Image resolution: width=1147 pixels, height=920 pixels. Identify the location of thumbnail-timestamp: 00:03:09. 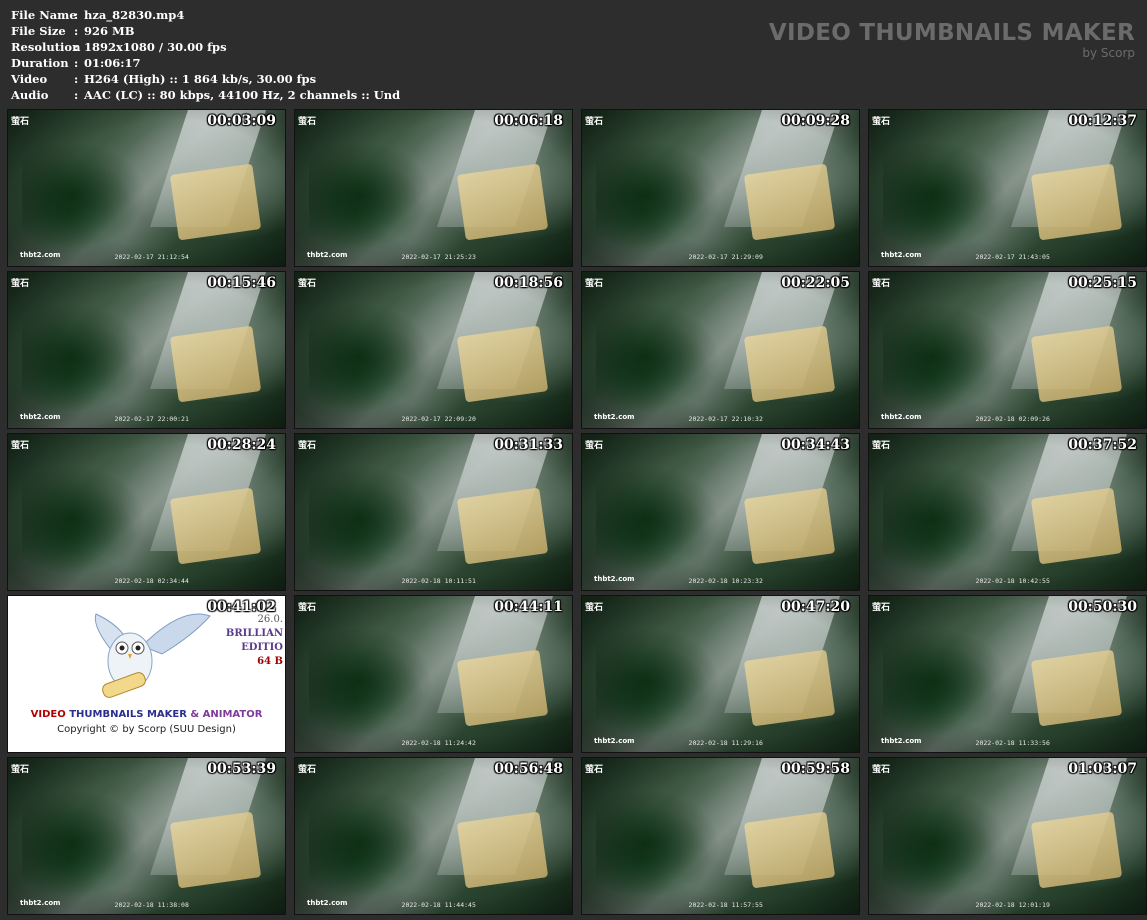
(241, 121).